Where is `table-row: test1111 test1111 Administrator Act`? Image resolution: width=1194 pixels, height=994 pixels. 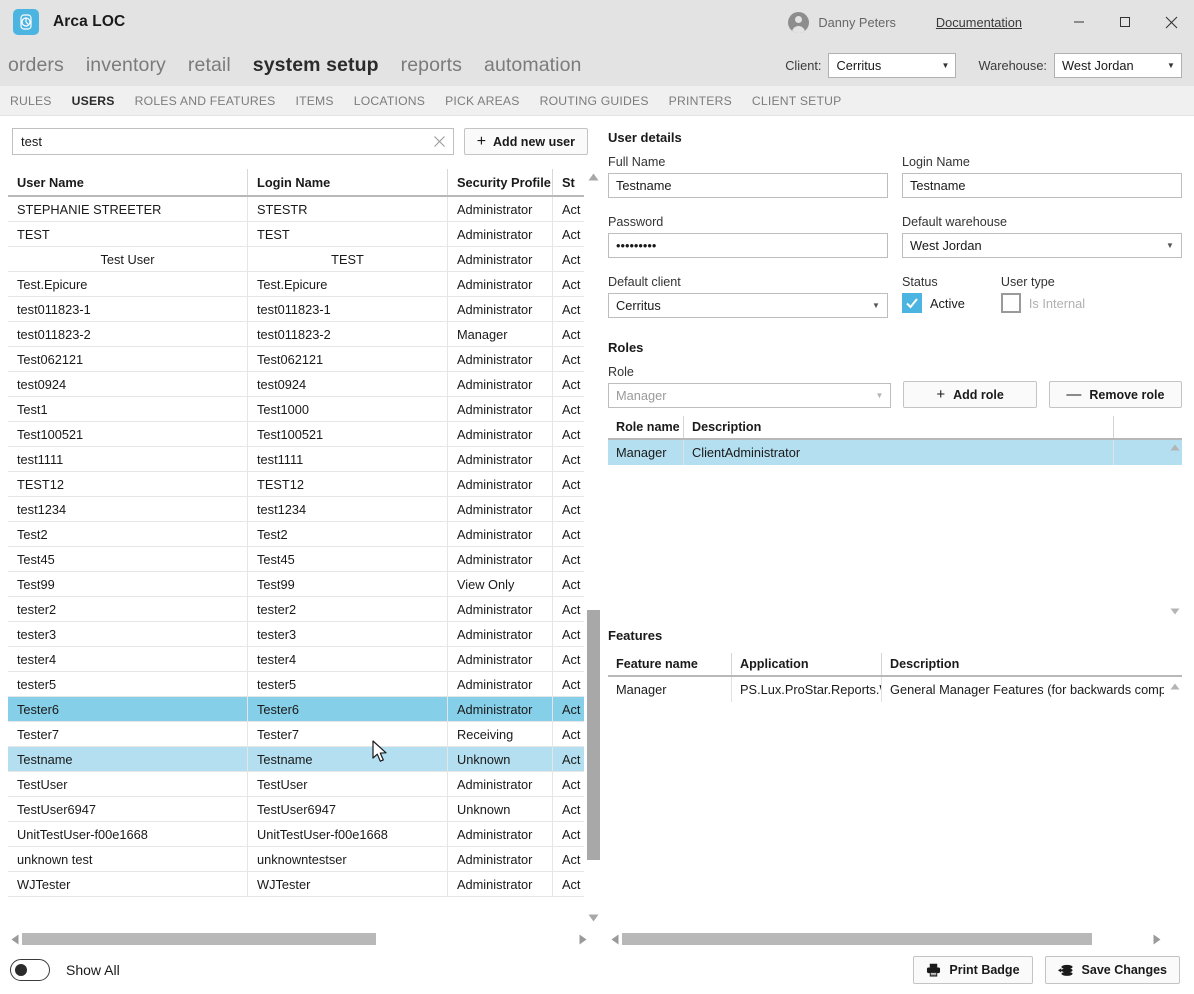 table-row: test1111 test1111 Administrator Act is located at coordinates (296, 459).